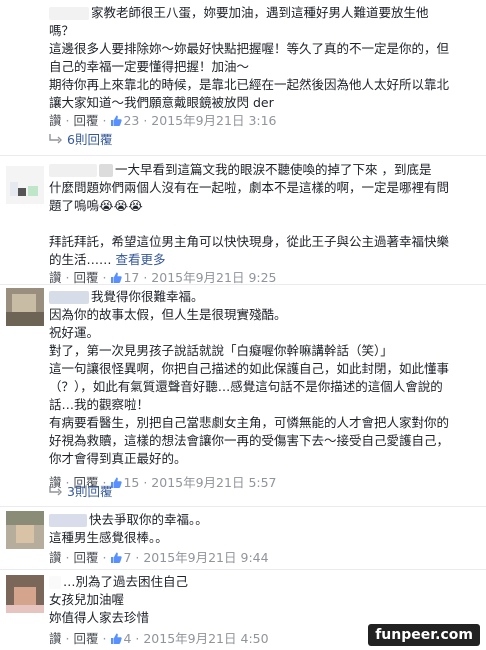 Image resolution: width=486 pixels, height=650 pixels. What do you see at coordinates (213, 277) in the screenshot?
I see `timestamp: 2015年9月21日 9:25` at bounding box center [213, 277].